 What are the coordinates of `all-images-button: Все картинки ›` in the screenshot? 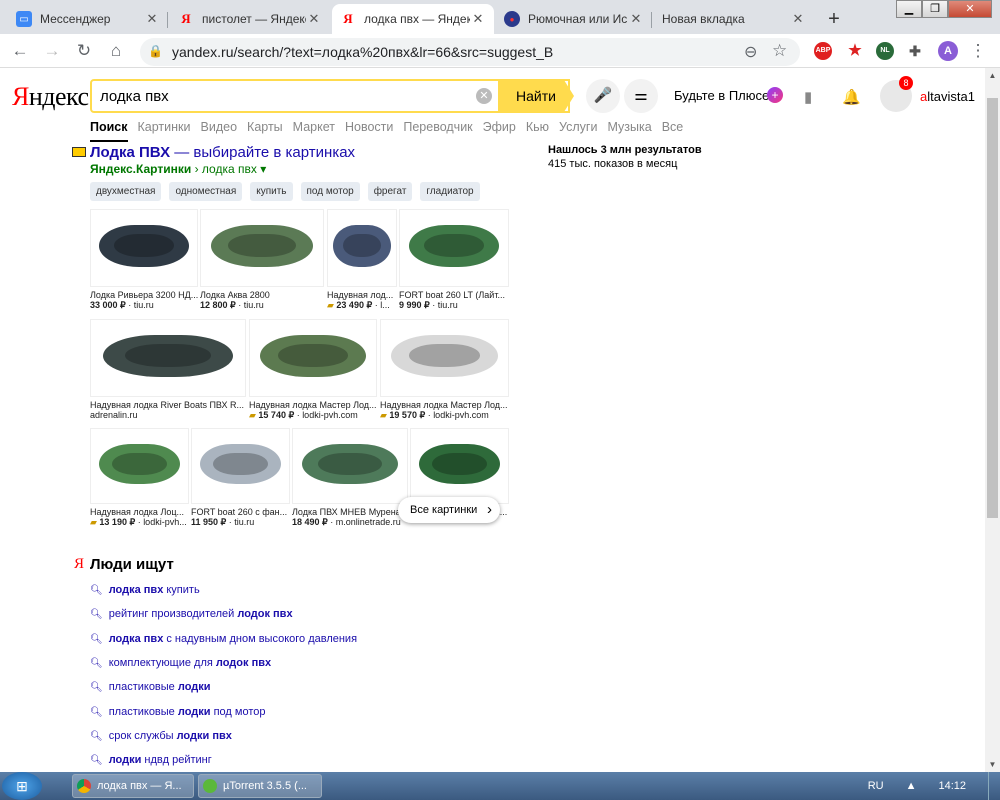 It's located at (449, 510).